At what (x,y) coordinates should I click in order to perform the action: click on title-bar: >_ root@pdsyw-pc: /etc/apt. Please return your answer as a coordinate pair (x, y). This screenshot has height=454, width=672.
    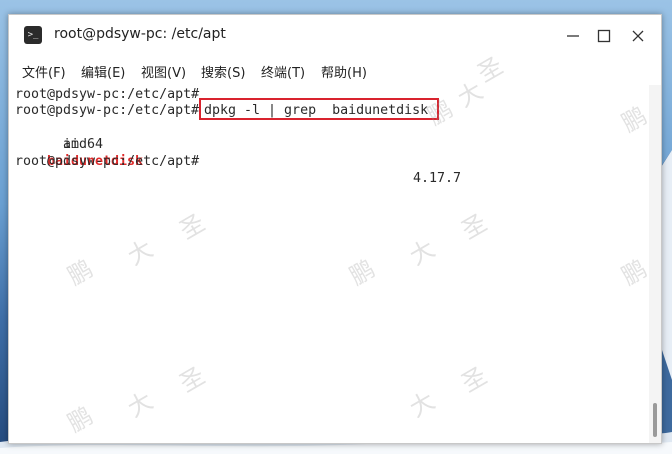
    Looking at the image, I should click on (335, 35).